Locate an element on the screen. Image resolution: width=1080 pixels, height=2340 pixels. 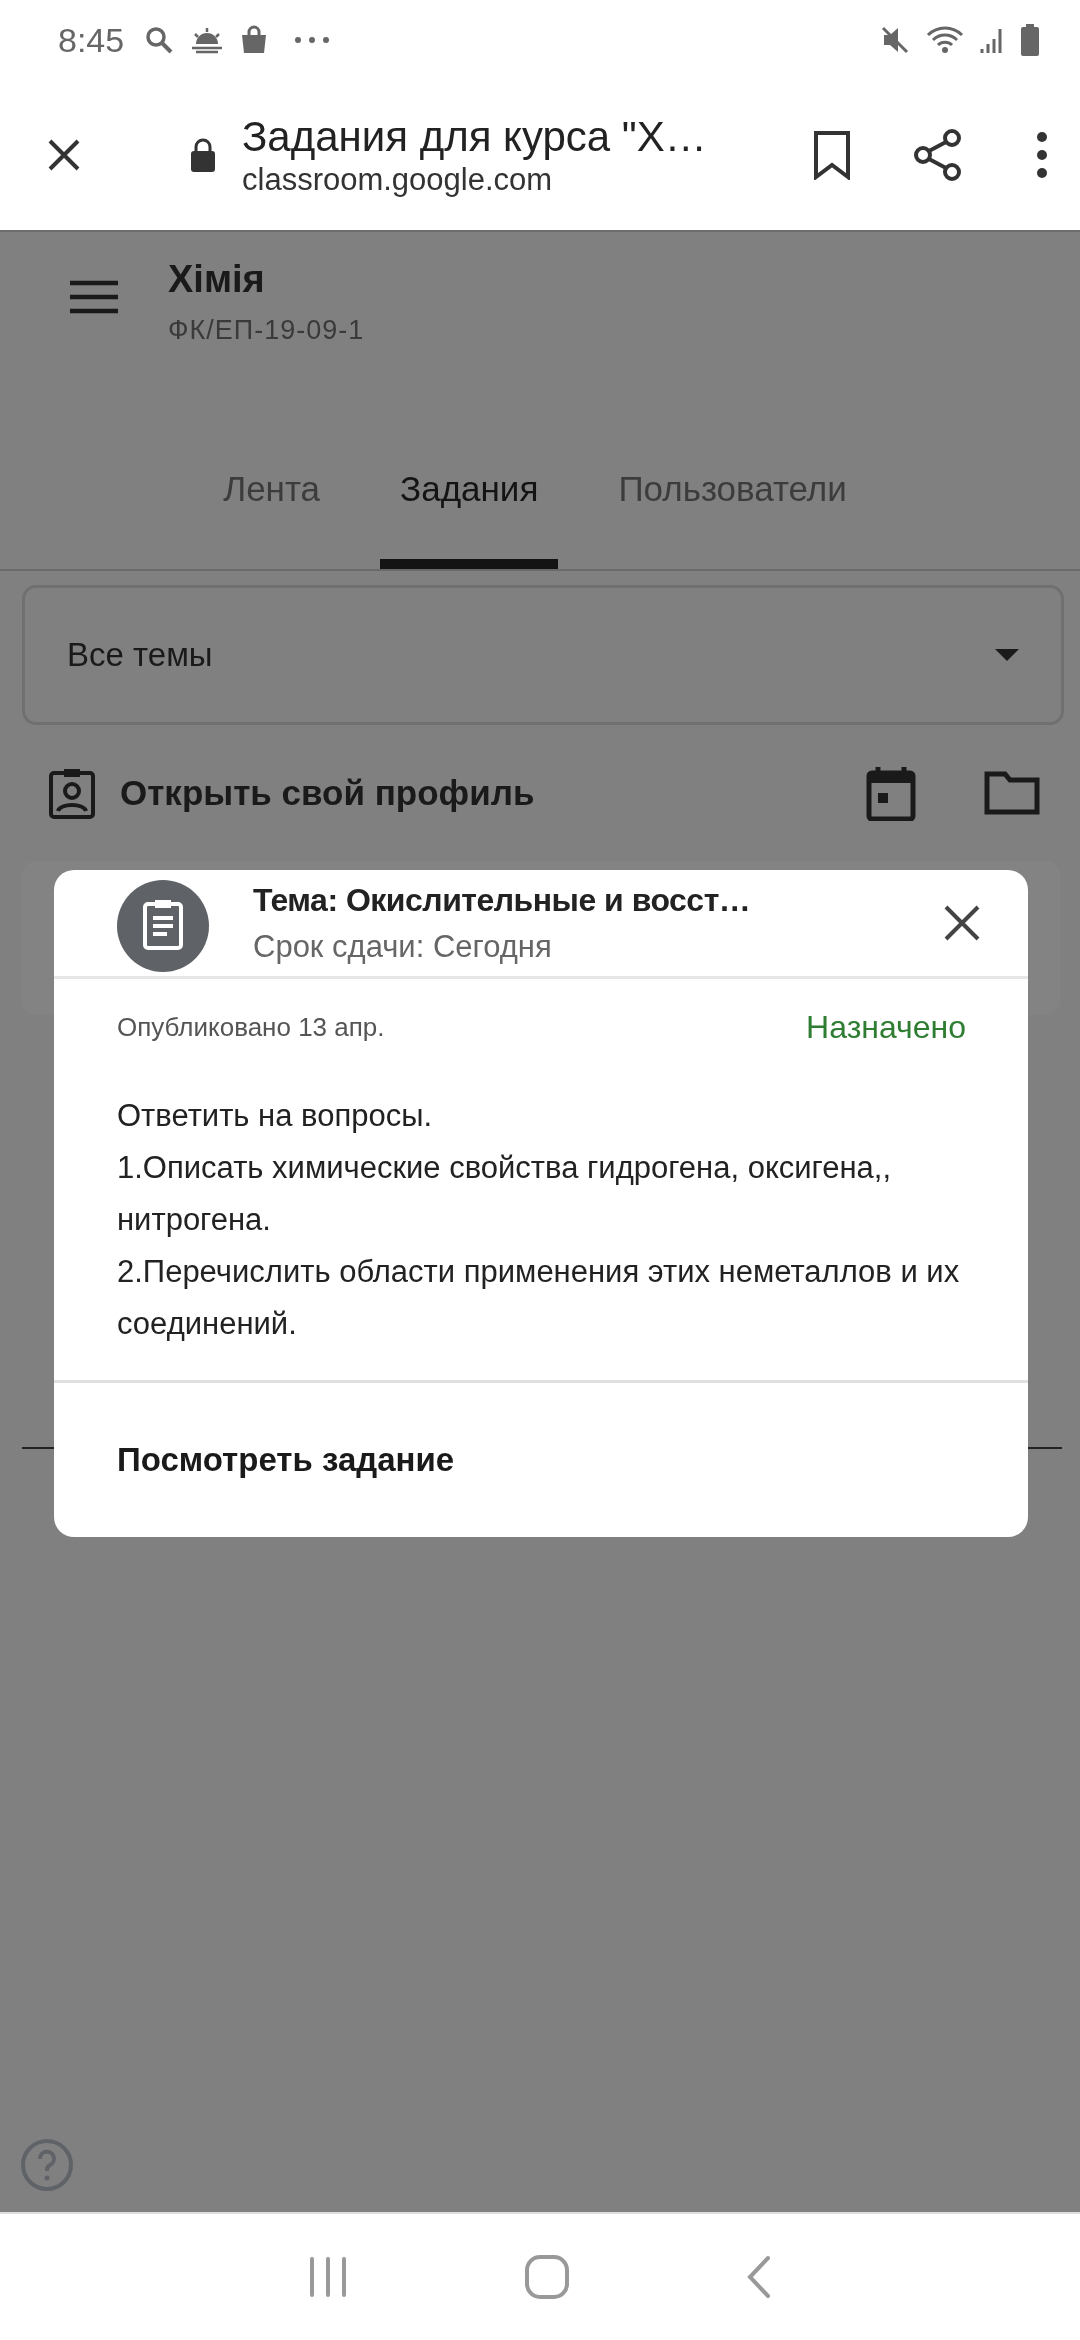
share-icon is located at coordinates (938, 155).